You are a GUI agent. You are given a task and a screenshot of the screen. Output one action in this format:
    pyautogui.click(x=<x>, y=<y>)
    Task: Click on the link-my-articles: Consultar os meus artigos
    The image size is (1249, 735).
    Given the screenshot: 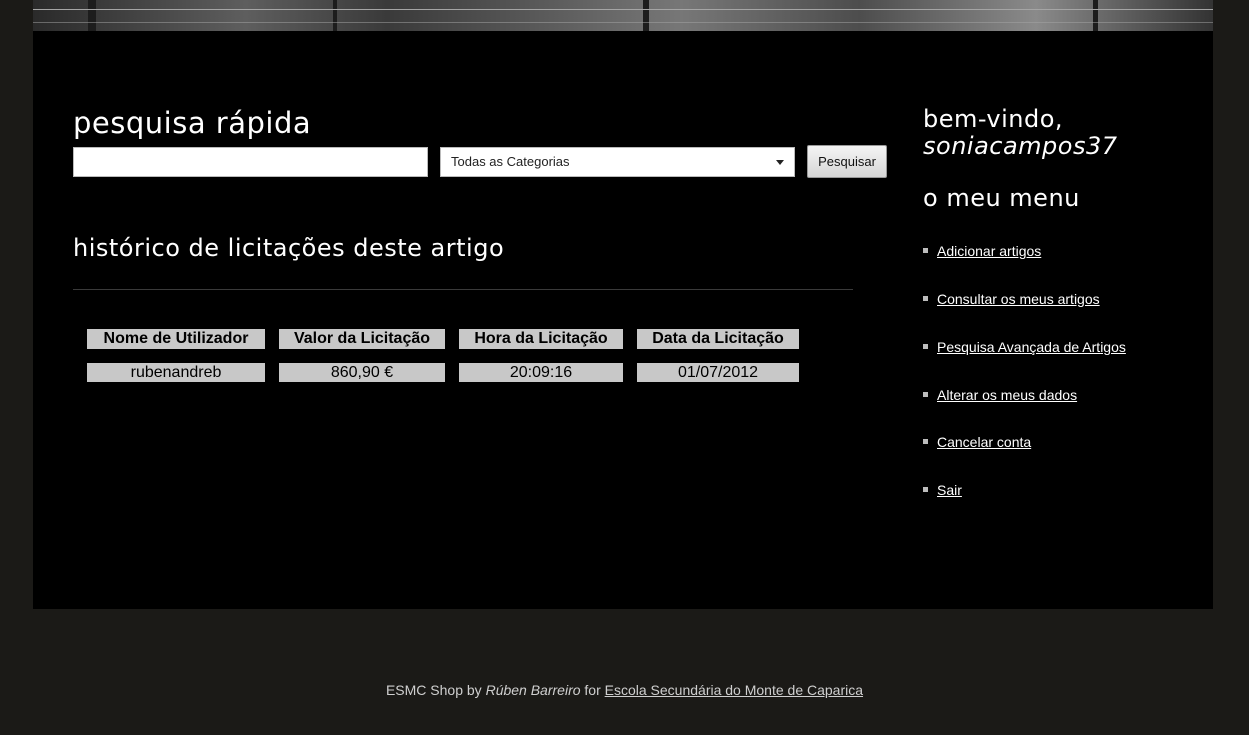 What is the action you would take?
    pyautogui.click(x=1018, y=299)
    